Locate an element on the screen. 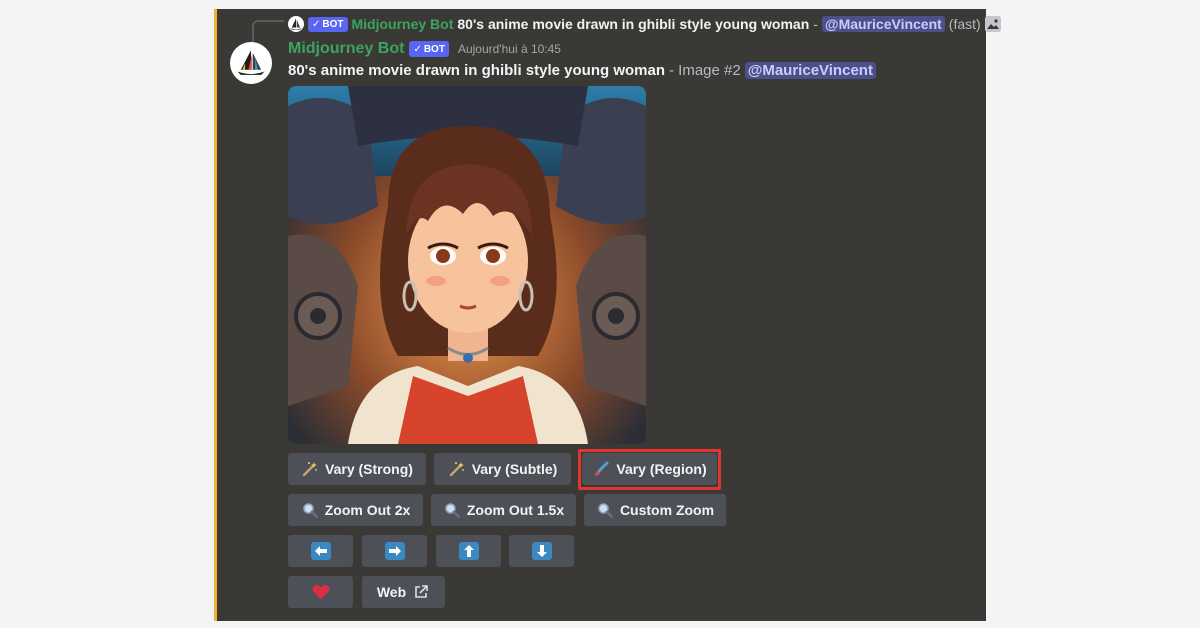 The height and width of the screenshot is (628, 1200). vary-region-highlight is located at coordinates (649, 469).